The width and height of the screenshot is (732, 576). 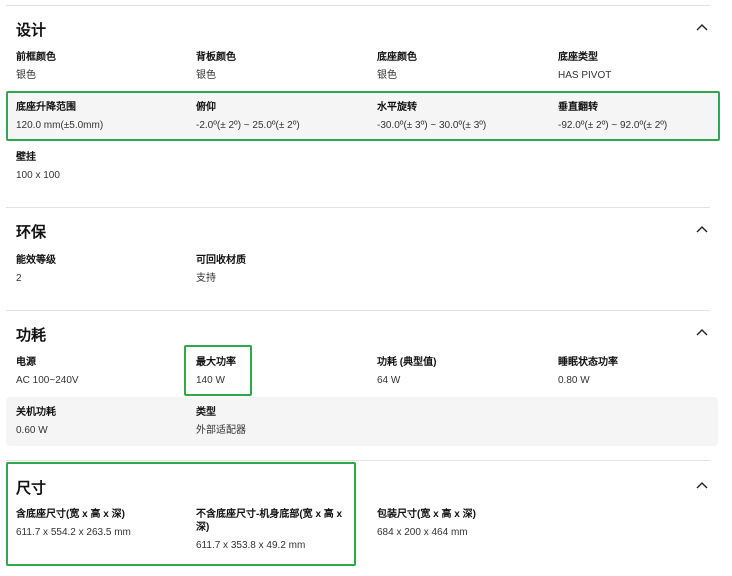 I want to click on spec-value: 支持, so click(x=206, y=278).